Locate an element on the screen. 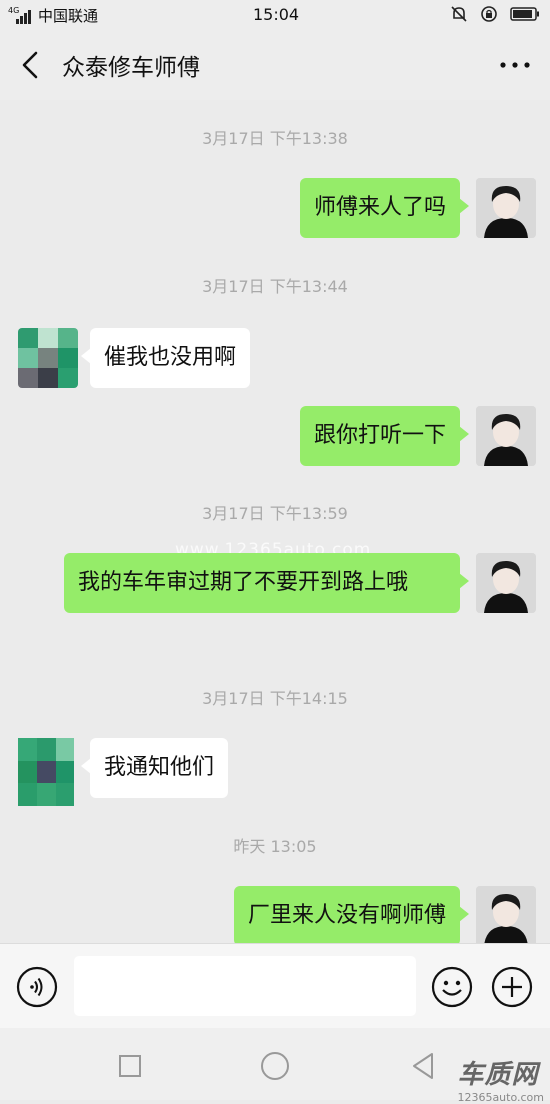  back-button is located at coordinates (31, 65).